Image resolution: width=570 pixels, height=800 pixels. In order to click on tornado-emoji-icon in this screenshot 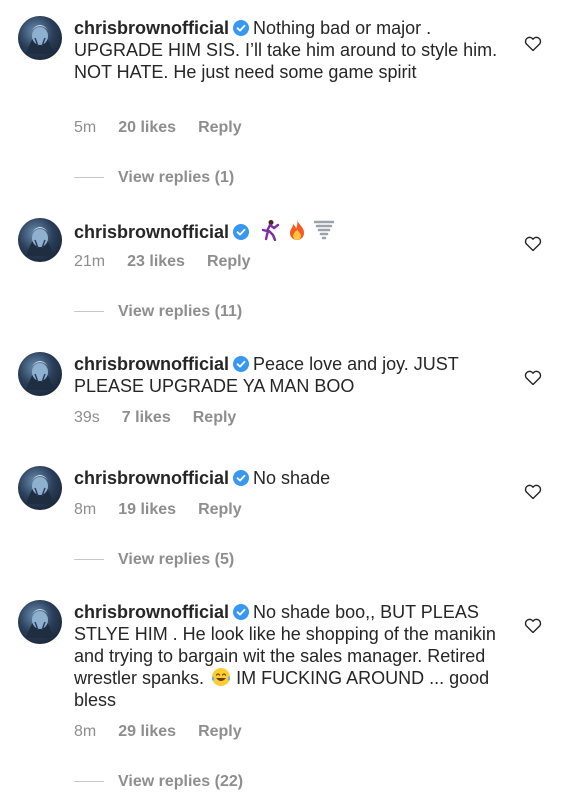, I will do `click(324, 230)`.